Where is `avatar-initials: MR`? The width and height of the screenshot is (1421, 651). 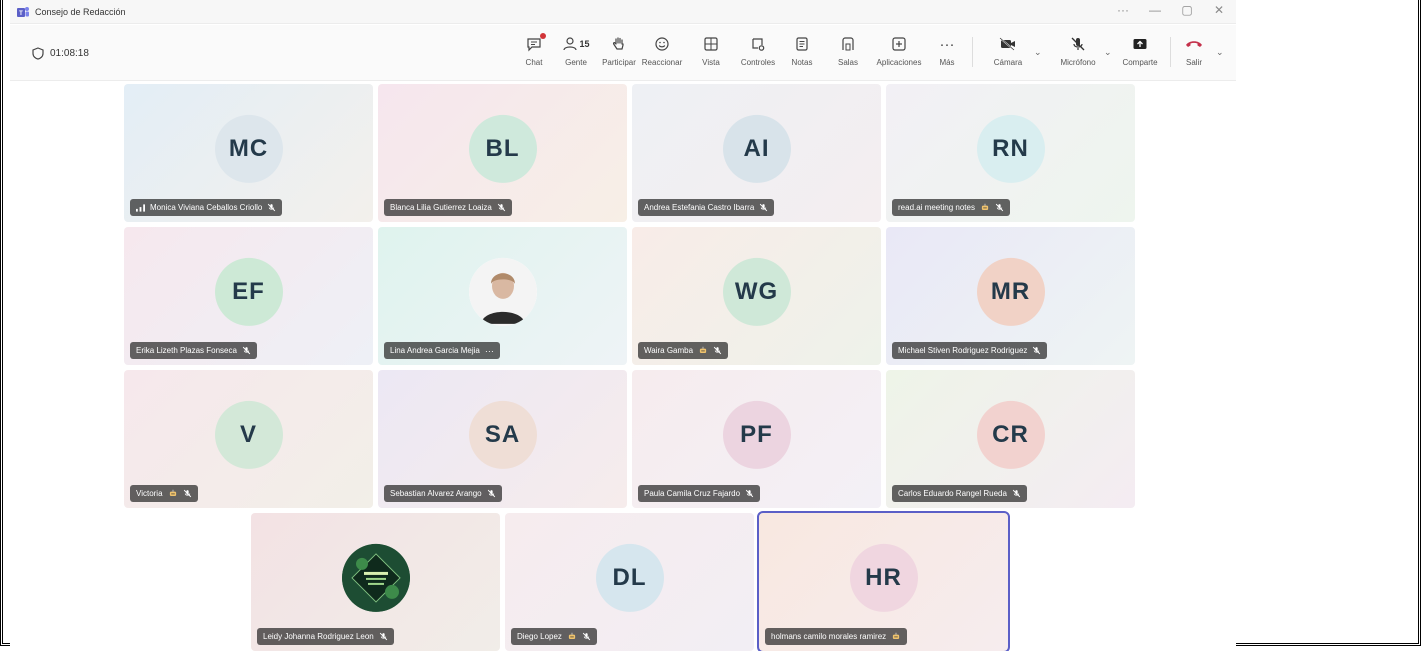 avatar-initials: MR is located at coordinates (1010, 291).